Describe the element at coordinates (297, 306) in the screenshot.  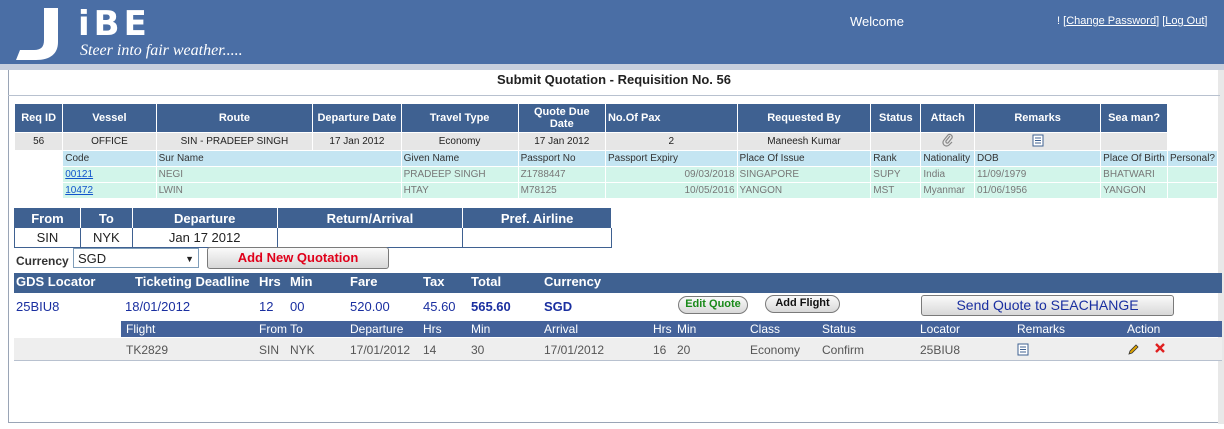
I see `quote-min: 00` at that location.